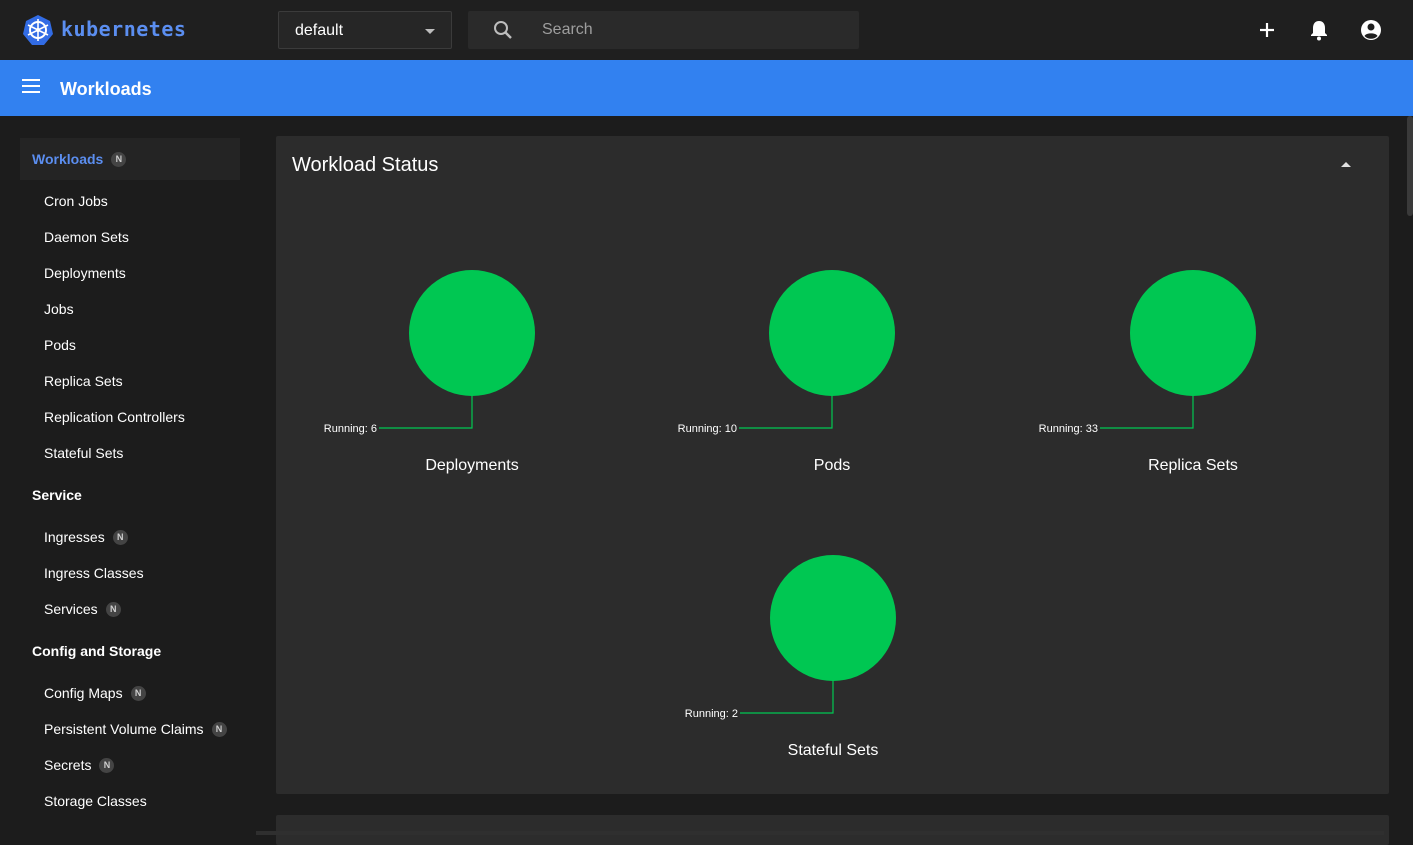 This screenshot has height=845, width=1413. Describe the element at coordinates (83, 693) in the screenshot. I see `sidebar-item-label: Config Maps` at that location.